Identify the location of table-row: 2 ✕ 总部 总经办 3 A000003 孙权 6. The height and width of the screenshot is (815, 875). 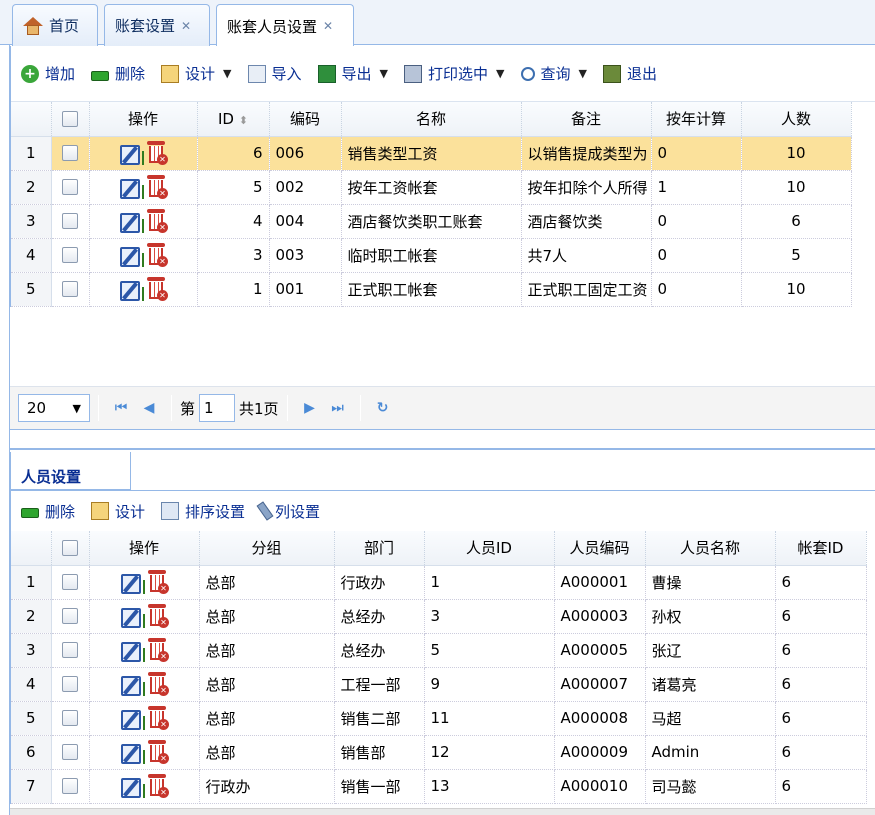
(439, 616).